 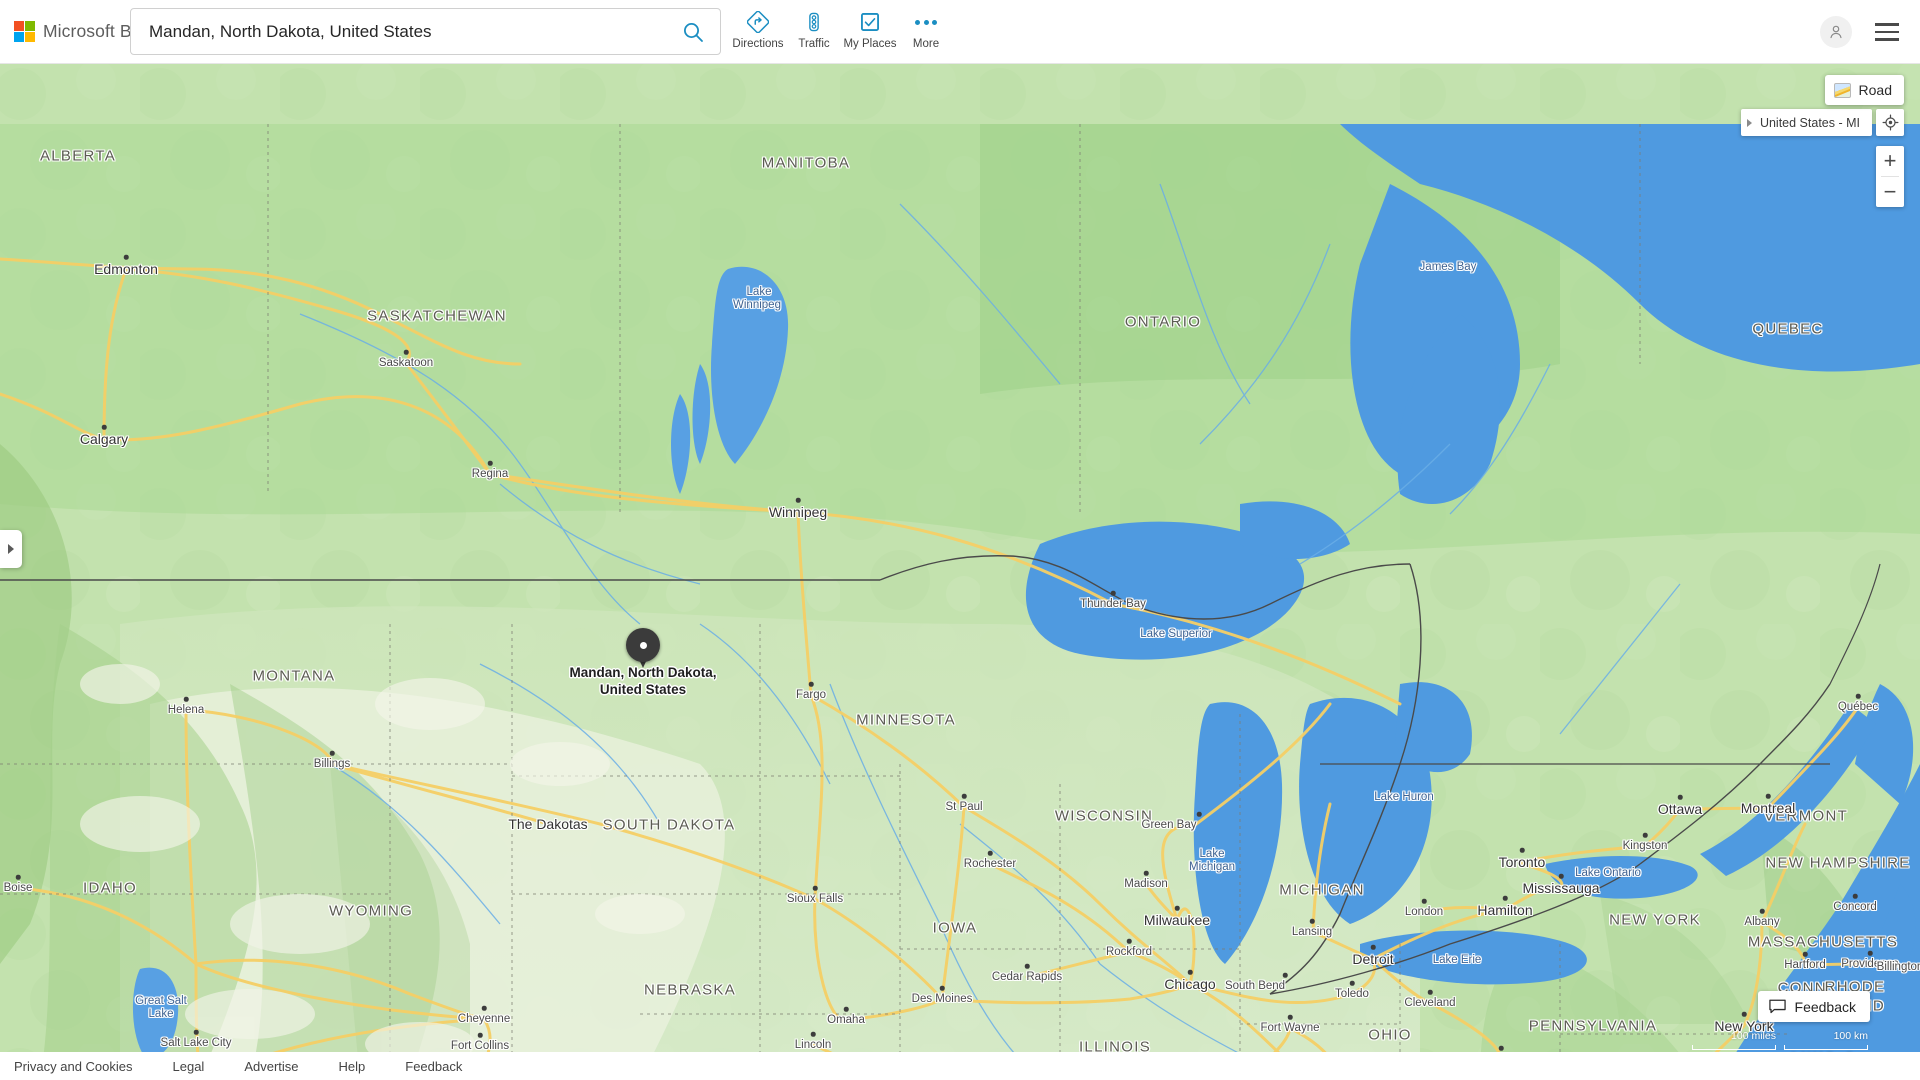 I want to click on search-icon, so click(x=693, y=32).